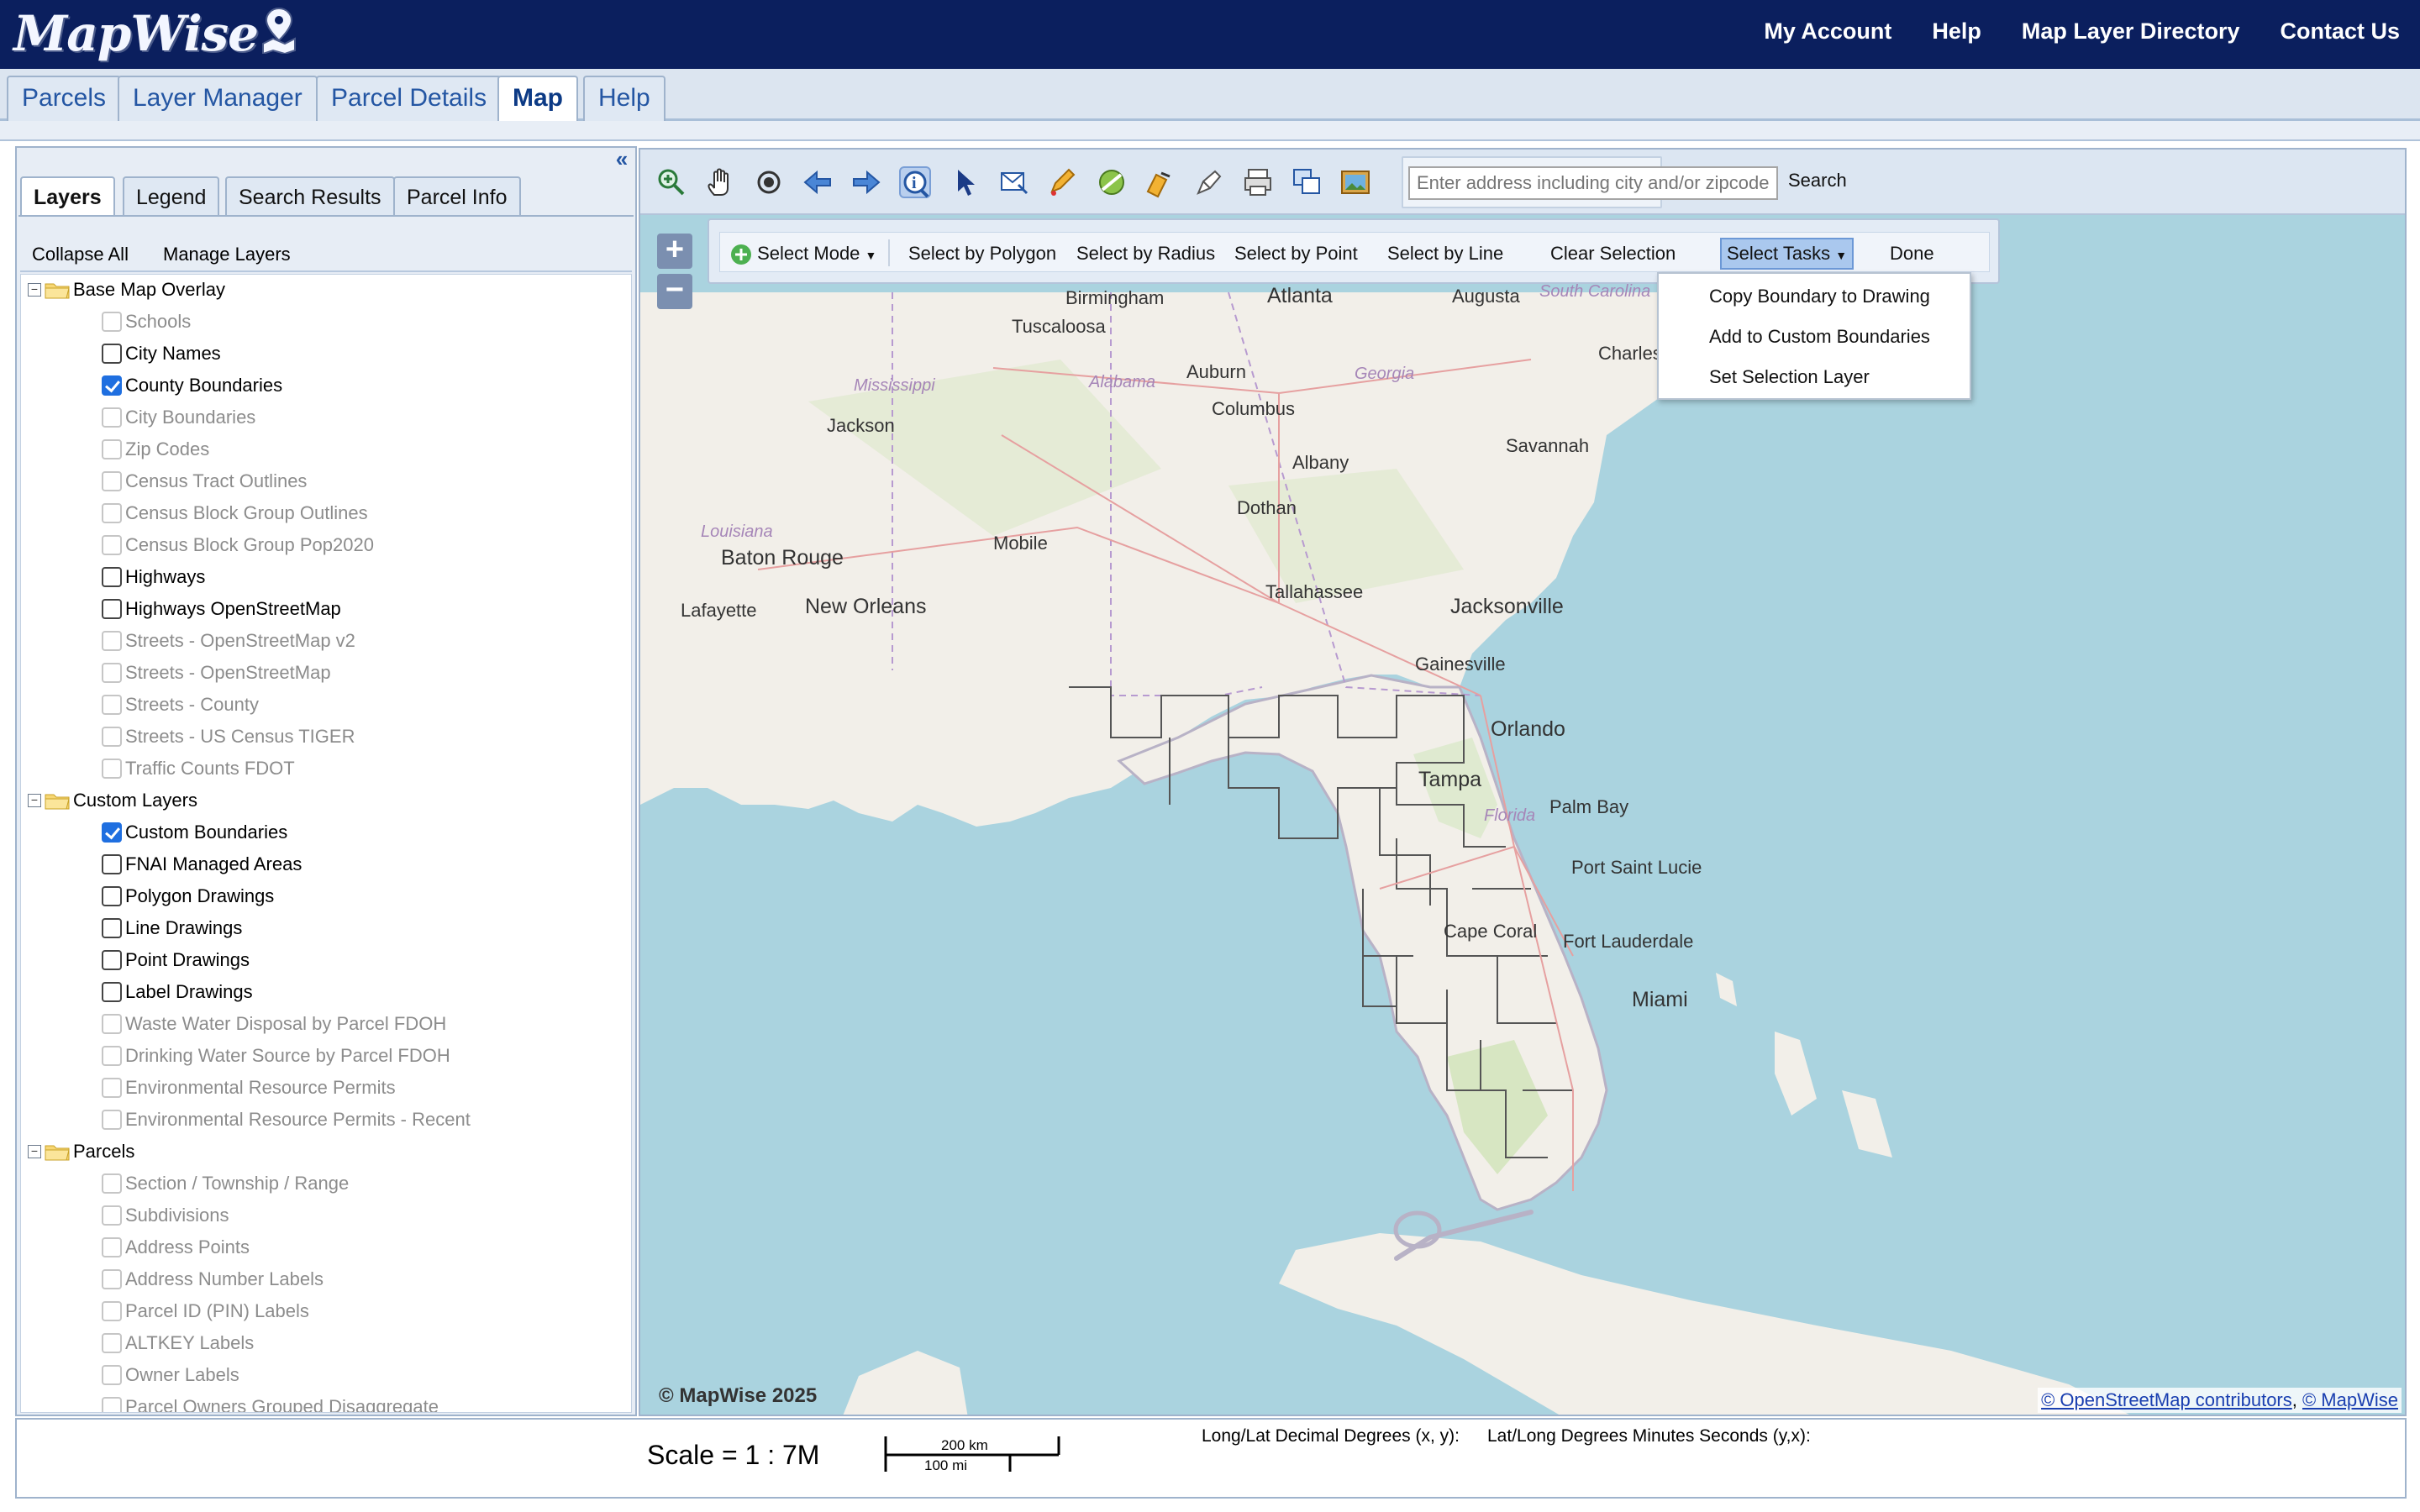  I want to click on layer-item: City Boundaries, so click(178, 422).